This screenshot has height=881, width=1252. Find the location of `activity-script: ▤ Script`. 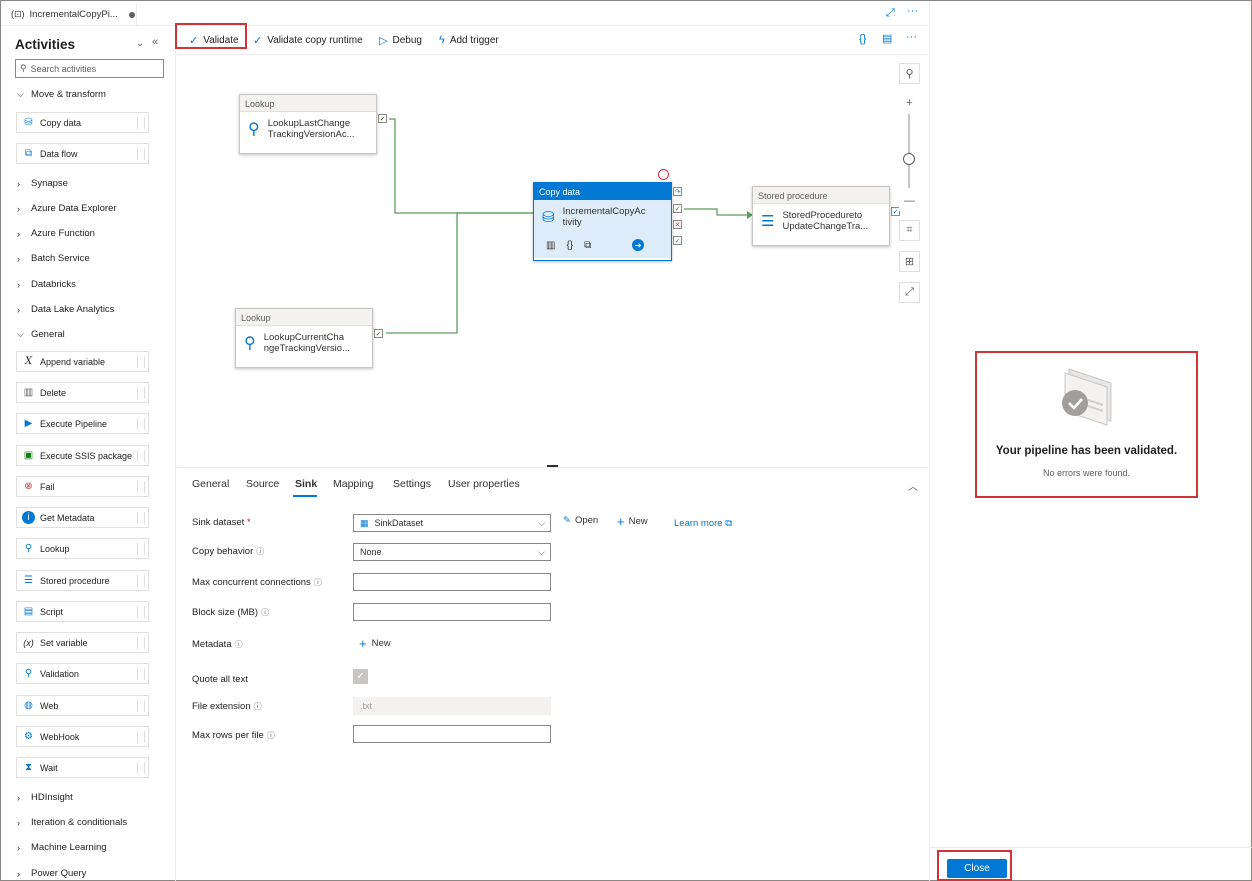

activity-script: ▤ Script is located at coordinates (82, 611).